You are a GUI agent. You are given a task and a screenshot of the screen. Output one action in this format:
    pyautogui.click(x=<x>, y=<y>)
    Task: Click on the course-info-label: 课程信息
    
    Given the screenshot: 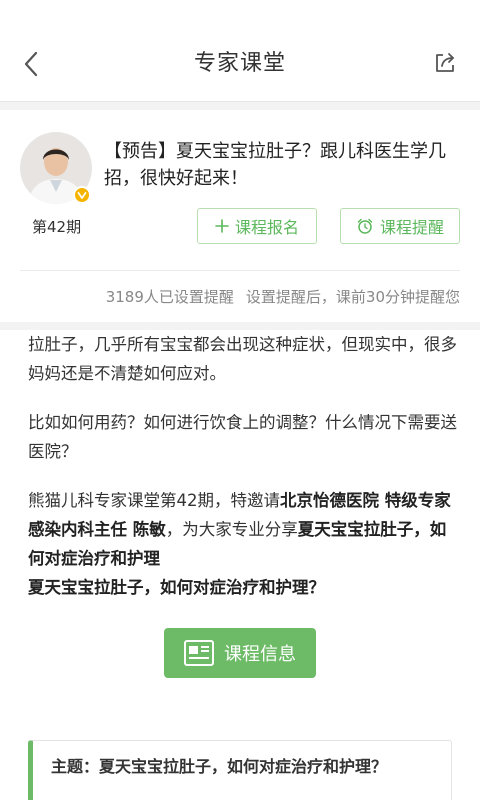 What is the action you would take?
    pyautogui.click(x=260, y=654)
    